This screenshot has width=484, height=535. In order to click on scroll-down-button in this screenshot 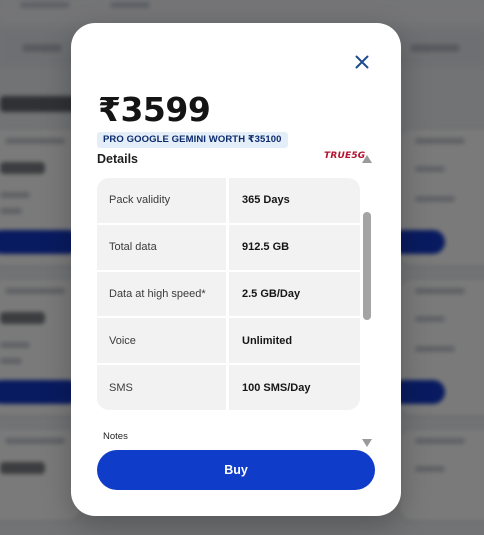, I will do `click(367, 443)`.